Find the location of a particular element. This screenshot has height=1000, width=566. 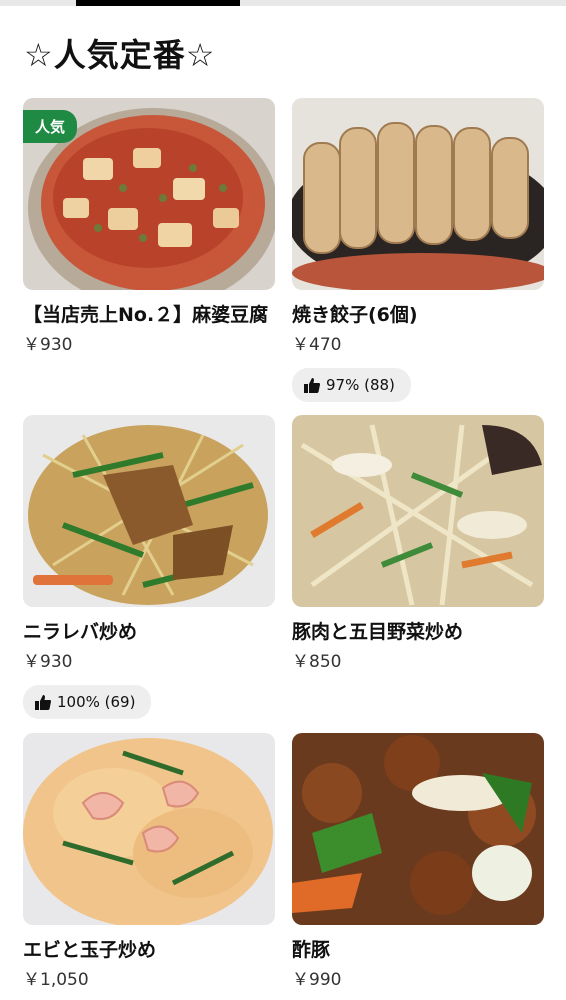

menu-item-card: 人気 【当店売上No.２】麻婆豆腐 ￥930 is located at coordinates (149, 229).